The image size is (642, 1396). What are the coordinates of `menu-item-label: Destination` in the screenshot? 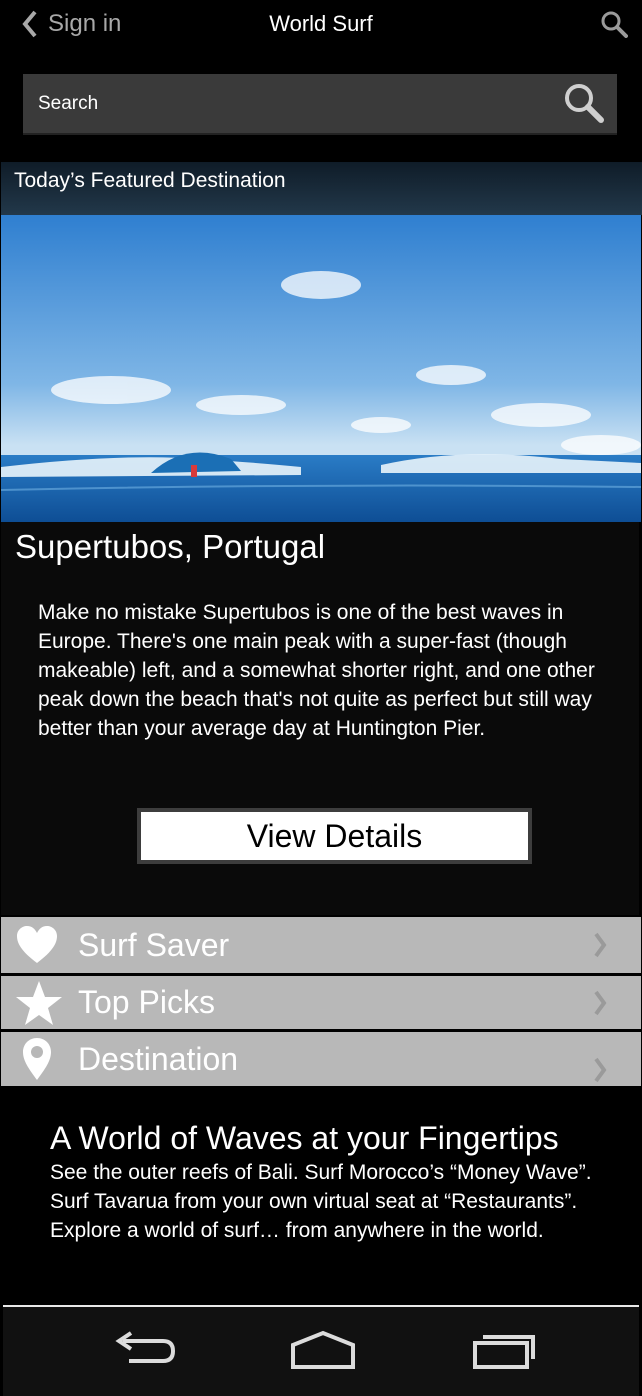 It's located at (158, 1058).